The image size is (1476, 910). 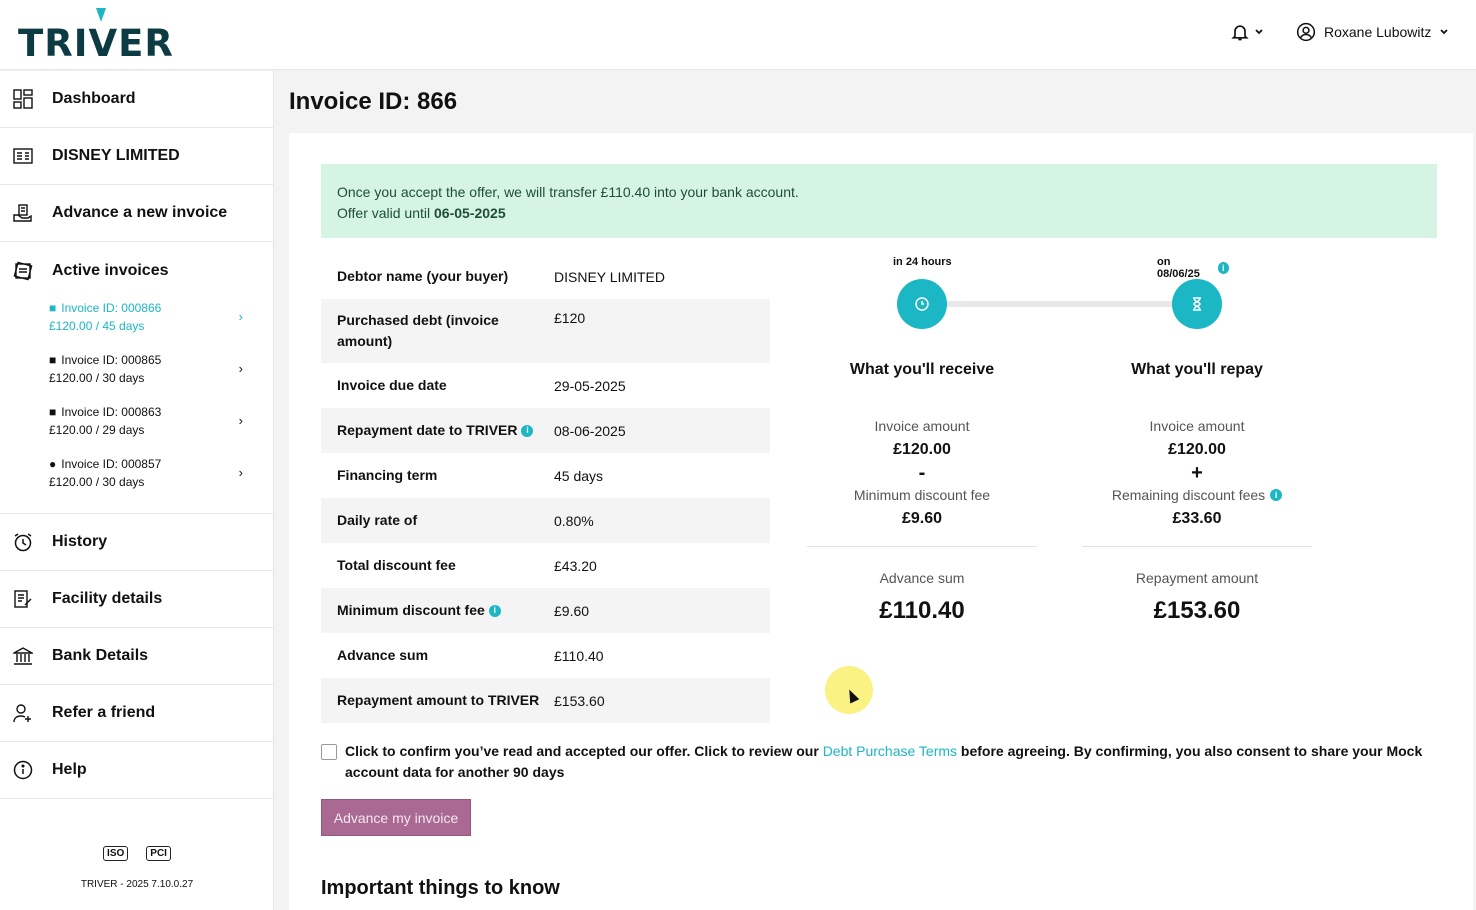 I want to click on detail-key: Purchased debt (invoice amount), so click(x=445, y=331).